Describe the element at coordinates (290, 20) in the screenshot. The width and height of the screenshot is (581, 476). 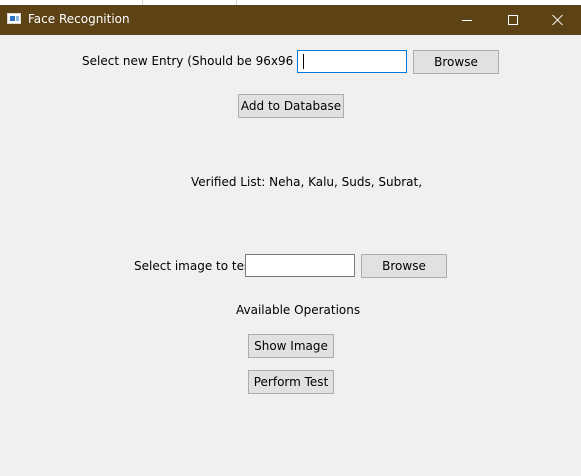
I see `title-bar: Face Recognition` at that location.